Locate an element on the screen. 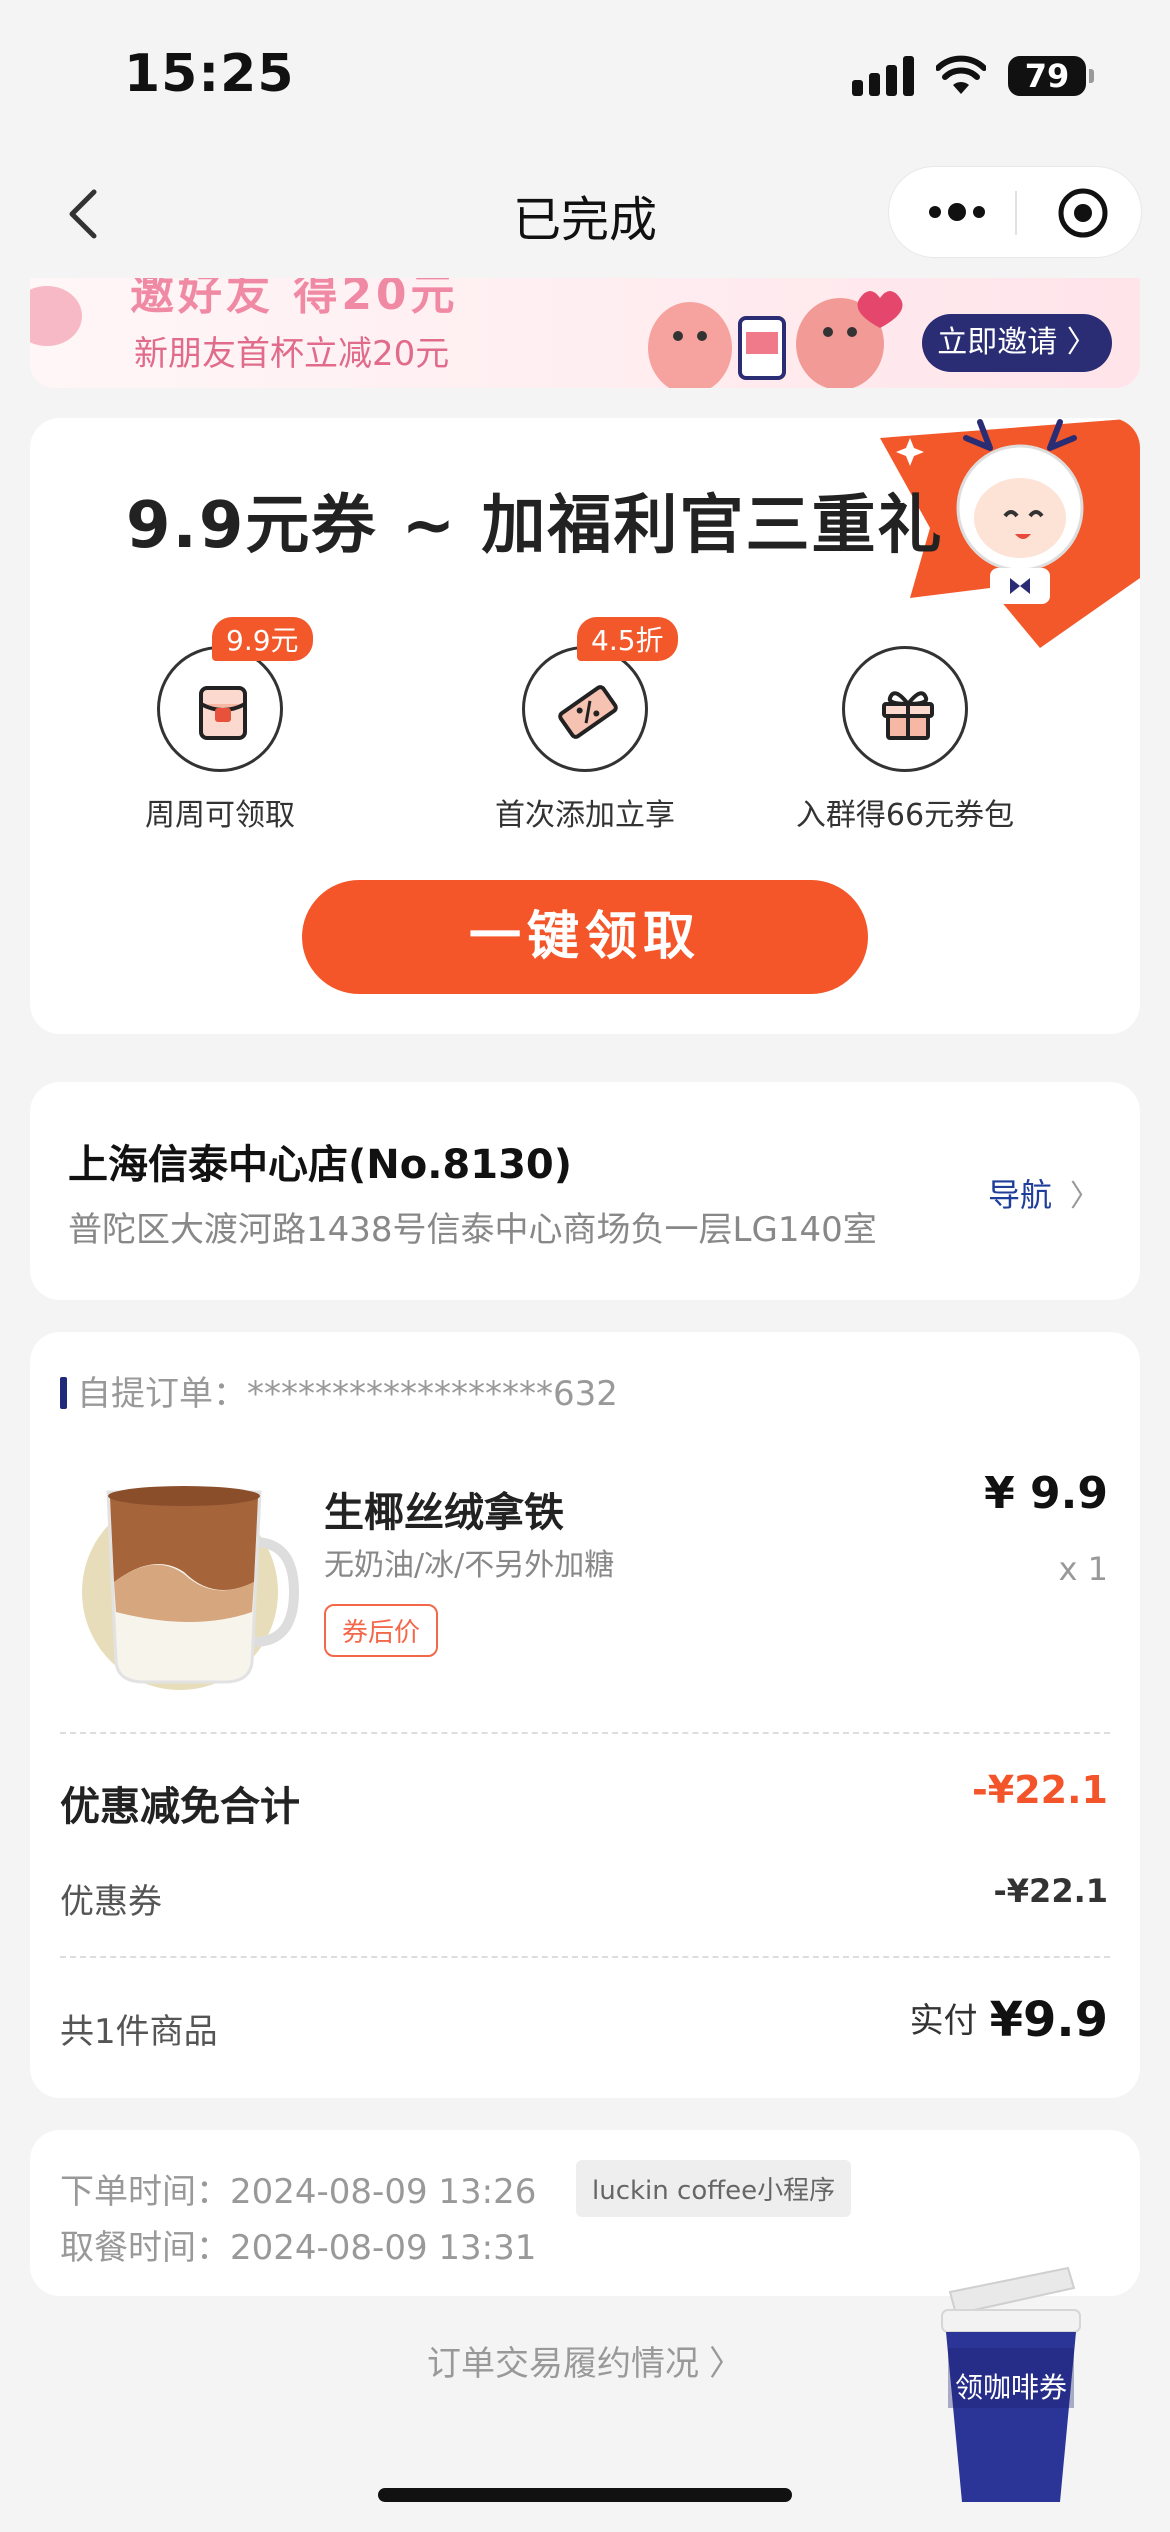 The image size is (1170, 2532). gift-icon is located at coordinates (908, 715).